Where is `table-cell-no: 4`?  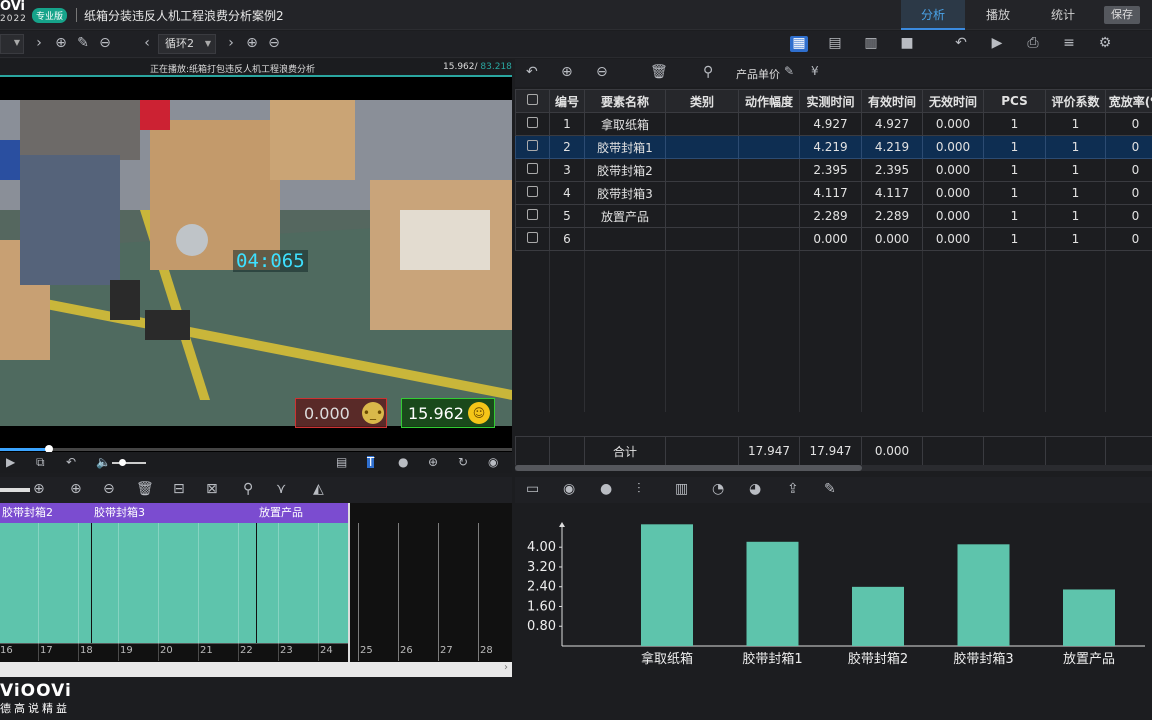
table-cell-no: 4 is located at coordinates (567, 193).